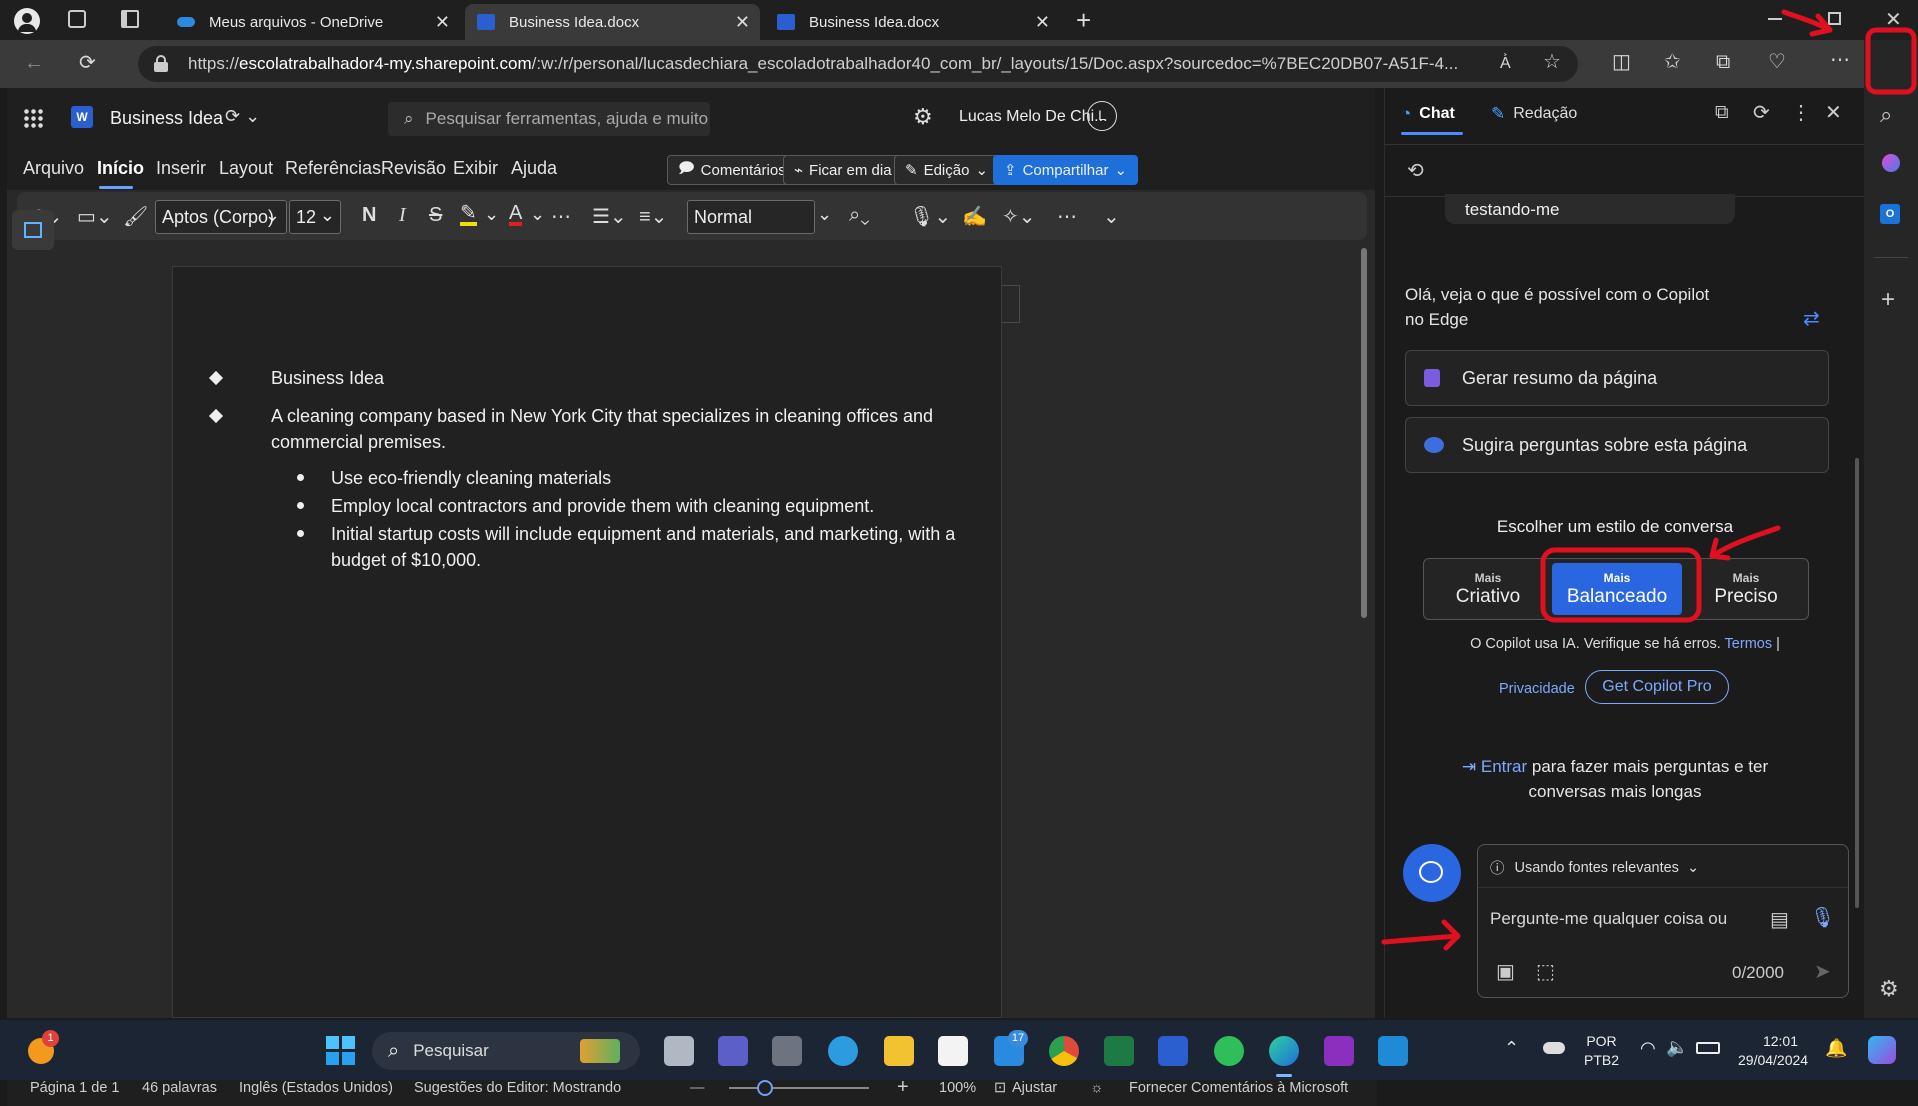 The image size is (1918, 1106). What do you see at coordinates (1723, 62) in the screenshot?
I see `collections-icon: ⧉` at bounding box center [1723, 62].